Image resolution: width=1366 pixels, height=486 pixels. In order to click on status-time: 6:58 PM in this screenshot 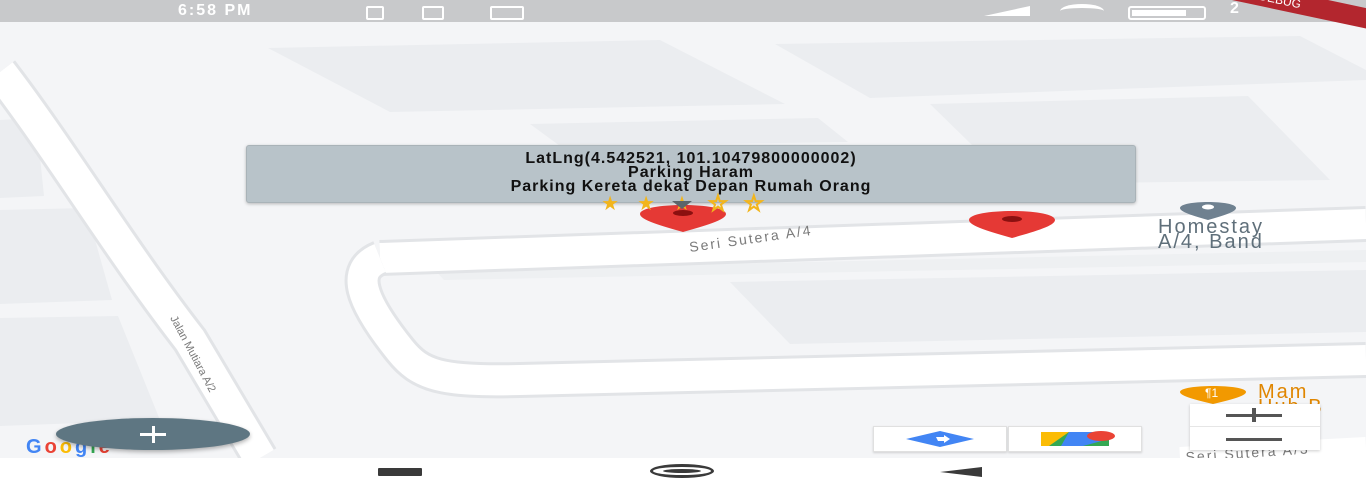, I will do `click(215, 10)`.